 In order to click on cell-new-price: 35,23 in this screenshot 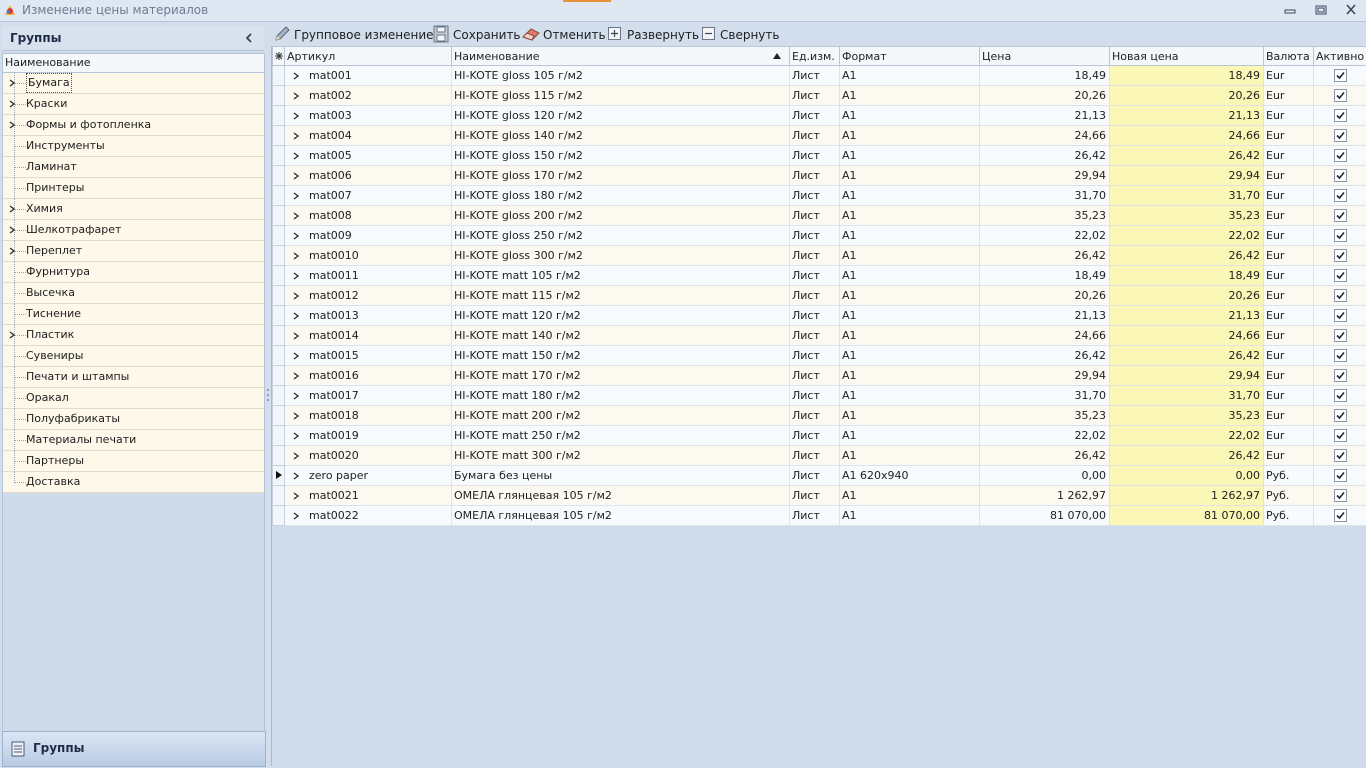, I will do `click(1186, 215)`.